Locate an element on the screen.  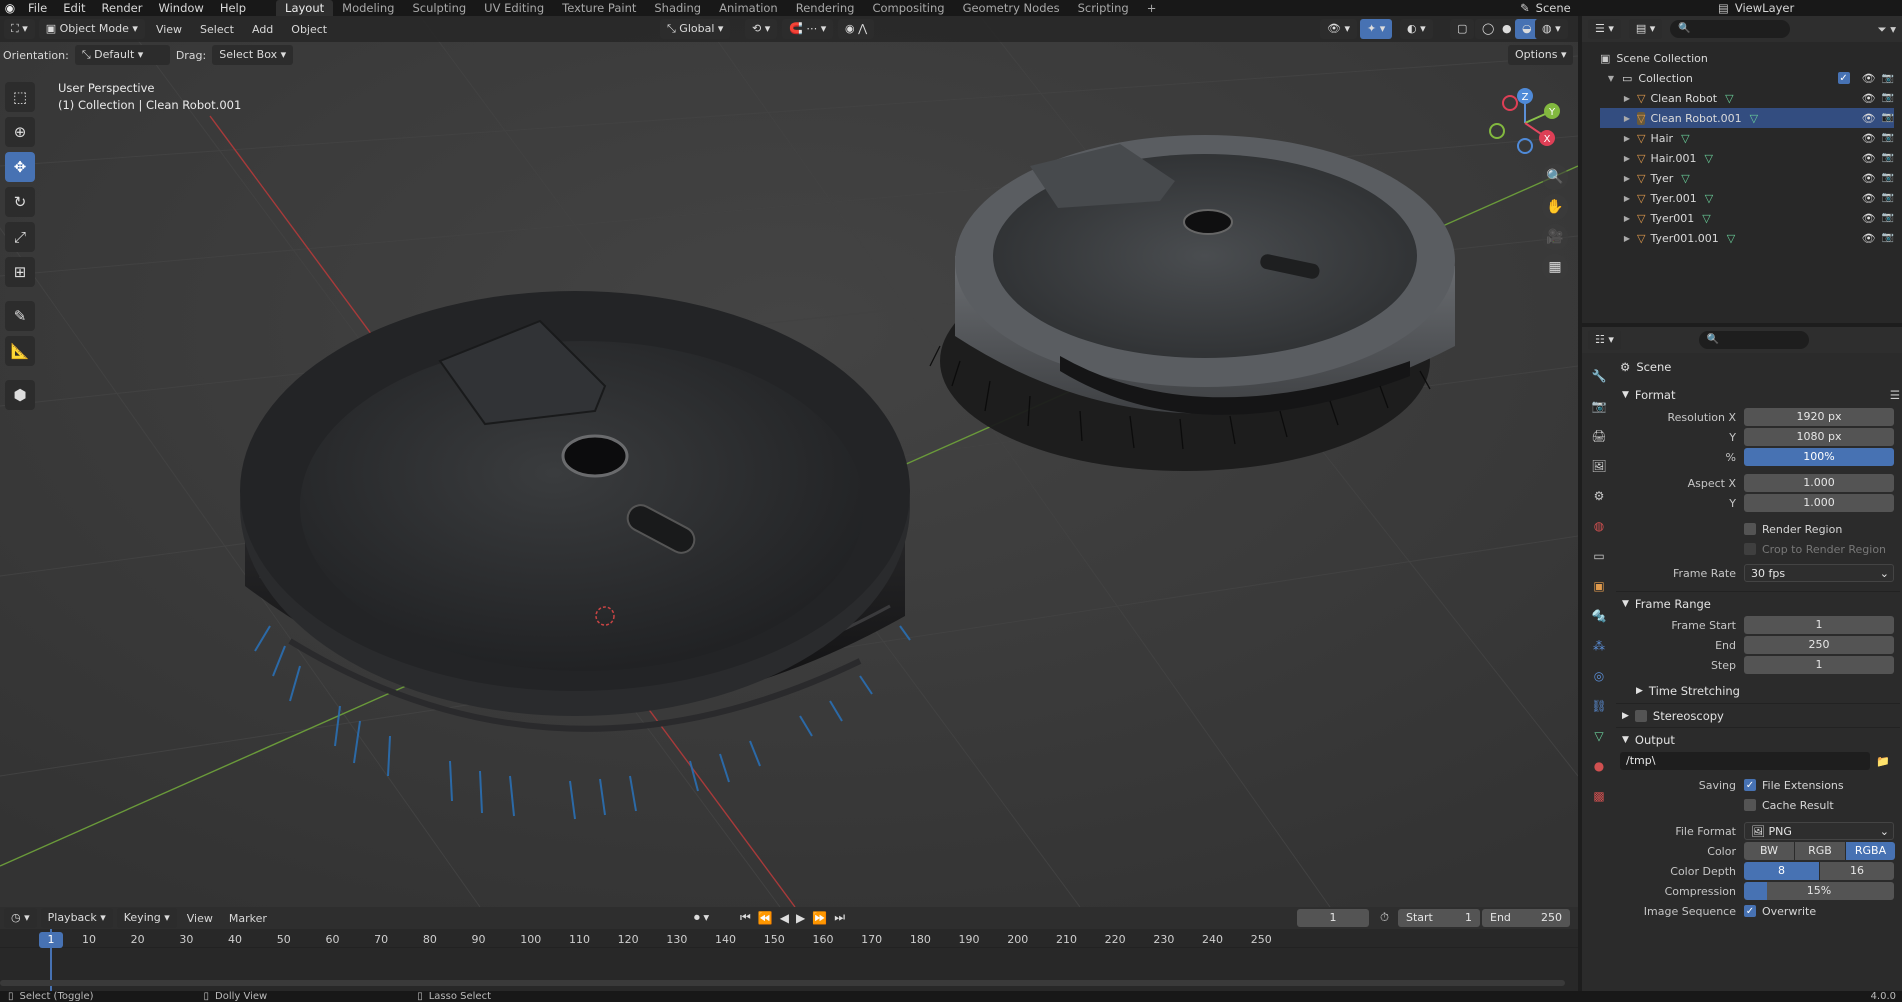
navigation-gizmo: Z Y X is located at coordinates (1525, 123).